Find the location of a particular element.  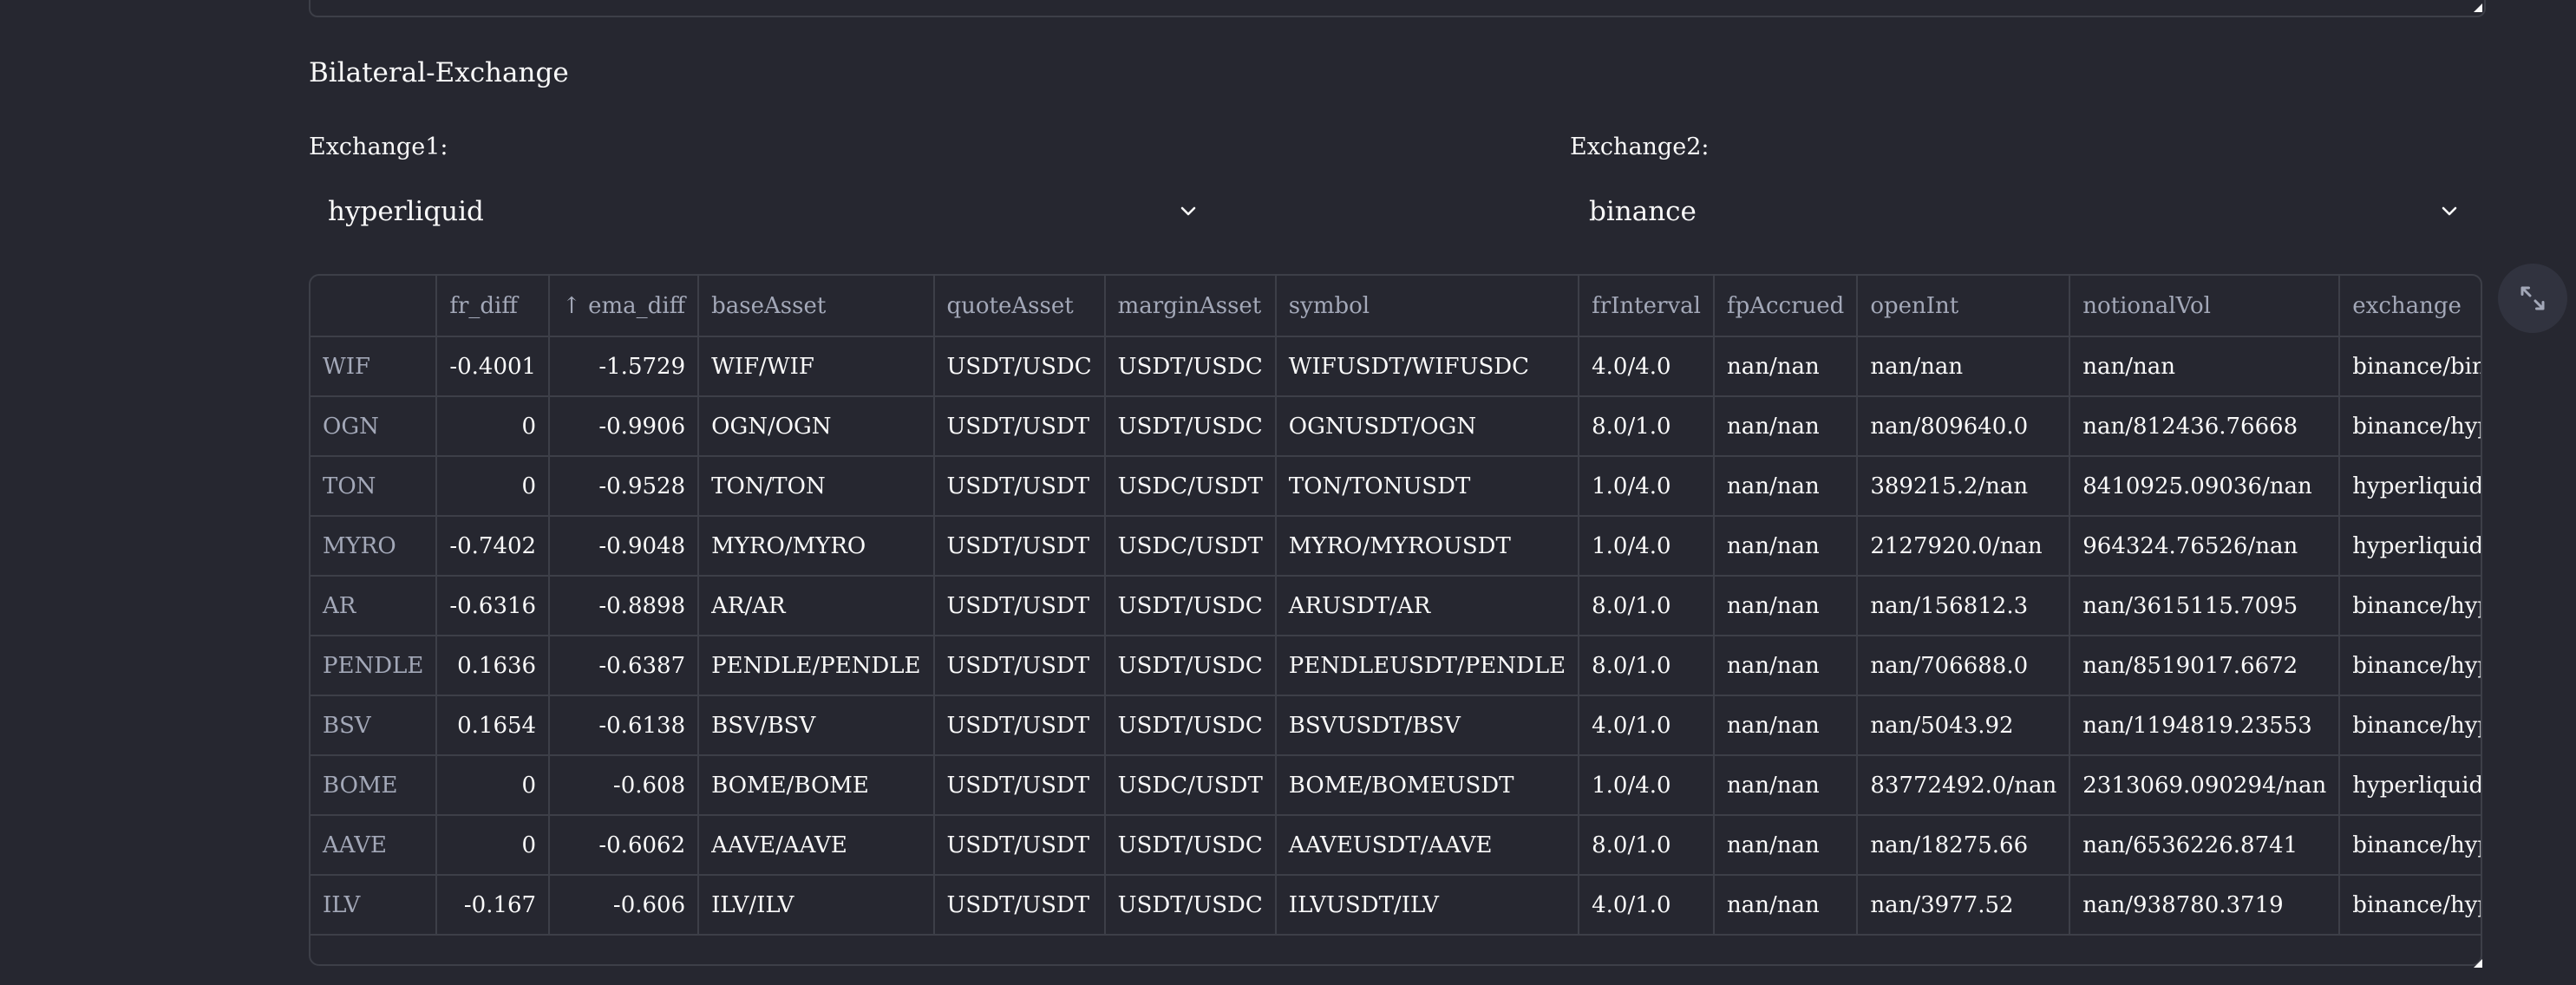

row-index-cell: OGN is located at coordinates (374, 426).